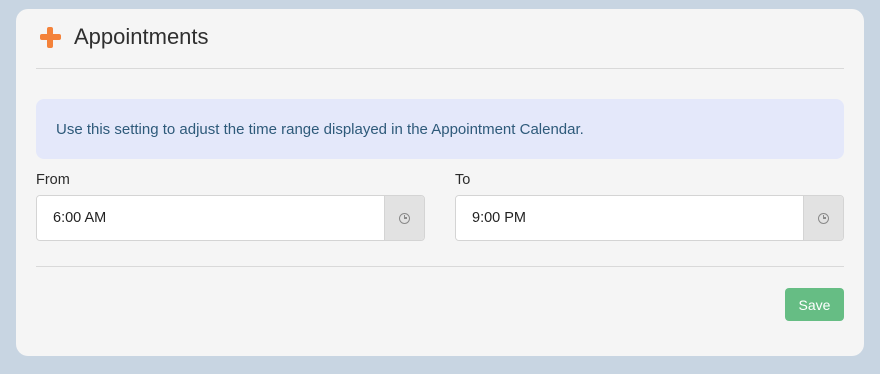 This screenshot has height=374, width=880. What do you see at coordinates (210, 218) in the screenshot?
I see `from-time-input` at bounding box center [210, 218].